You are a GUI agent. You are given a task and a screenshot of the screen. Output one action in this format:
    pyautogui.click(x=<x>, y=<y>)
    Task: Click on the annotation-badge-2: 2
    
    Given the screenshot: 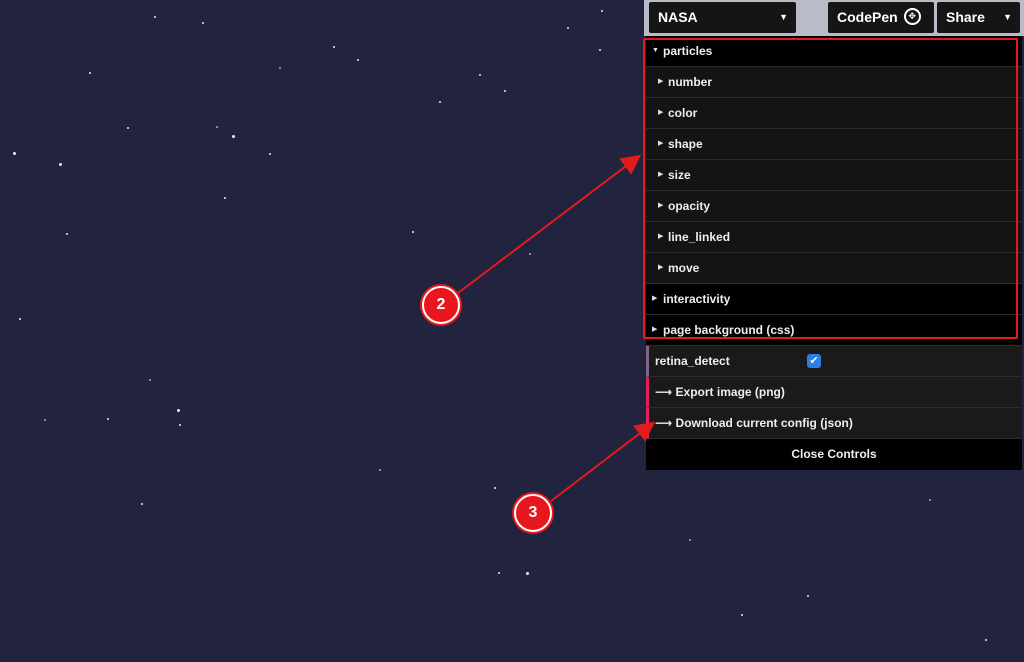 What is the action you would take?
    pyautogui.click(x=441, y=305)
    